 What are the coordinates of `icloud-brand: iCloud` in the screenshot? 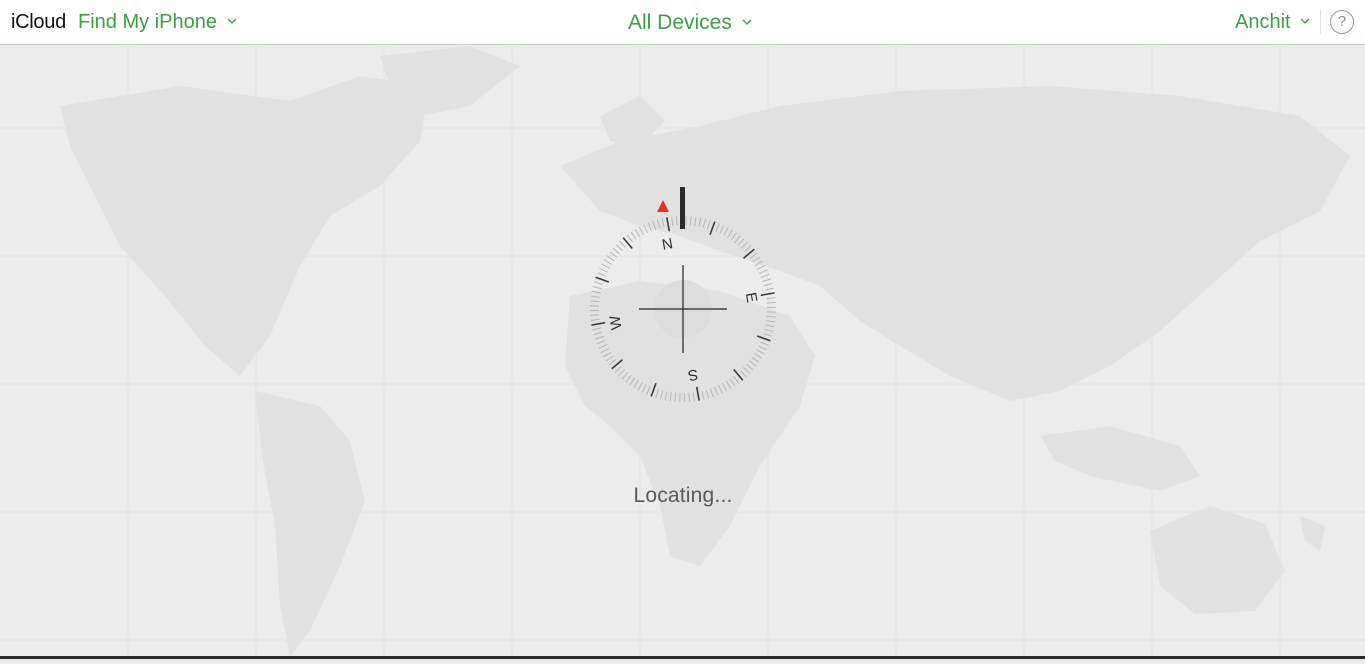 It's located at (38, 22).